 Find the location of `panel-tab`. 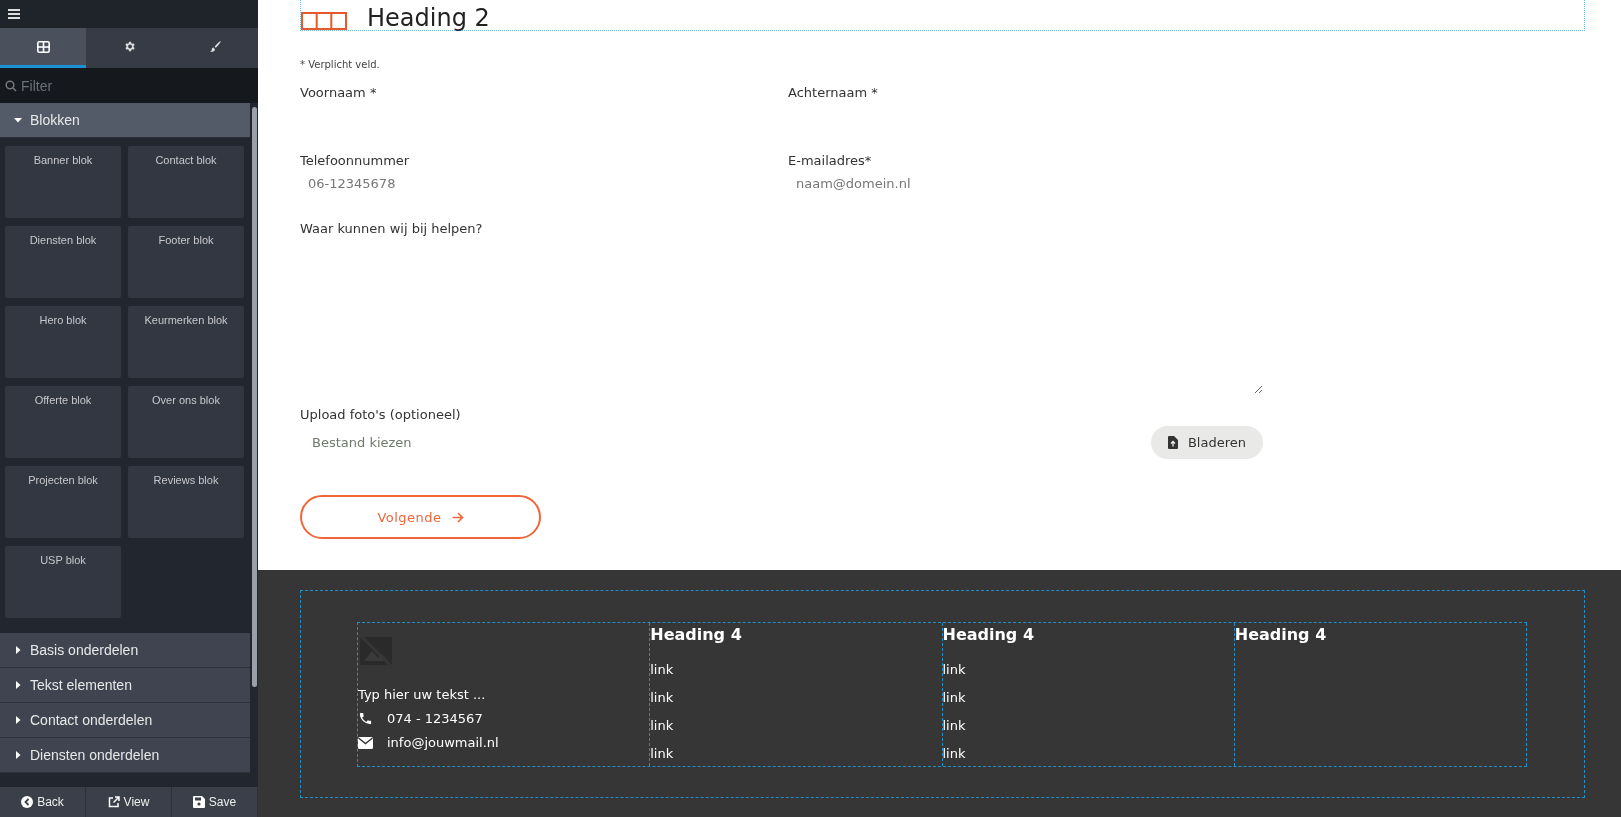

panel-tab is located at coordinates (43, 48).